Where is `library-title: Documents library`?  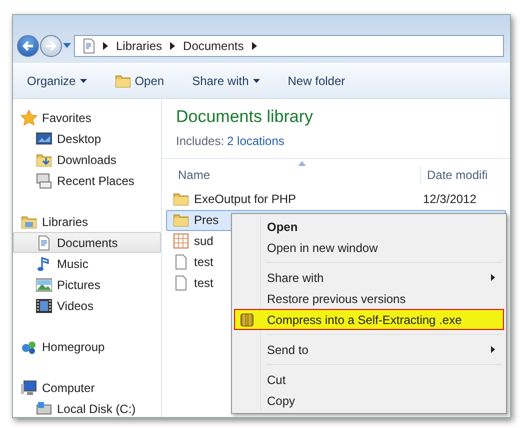 library-title: Documents library is located at coordinates (244, 117).